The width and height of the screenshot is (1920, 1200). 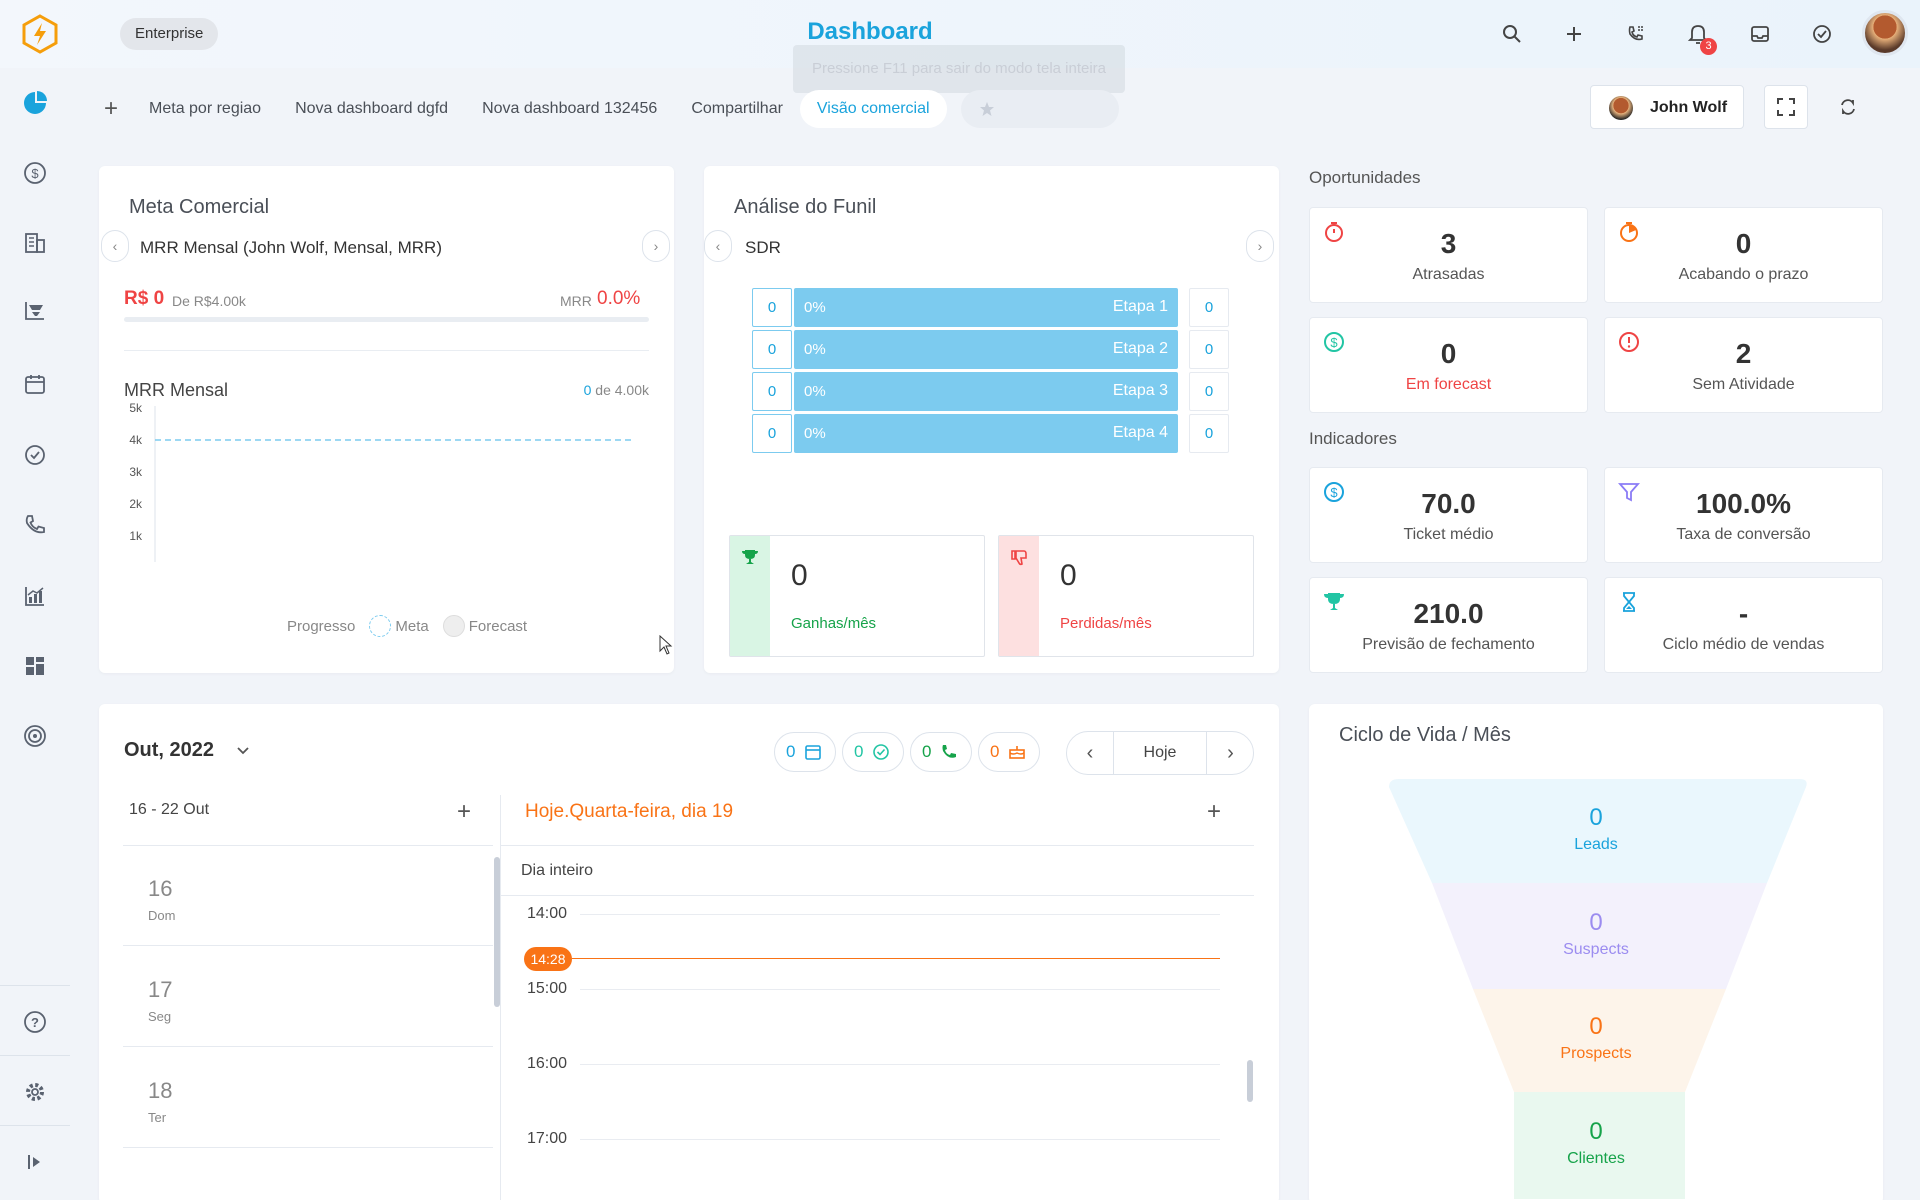 I want to click on widgets-icon, so click(x=35, y=666).